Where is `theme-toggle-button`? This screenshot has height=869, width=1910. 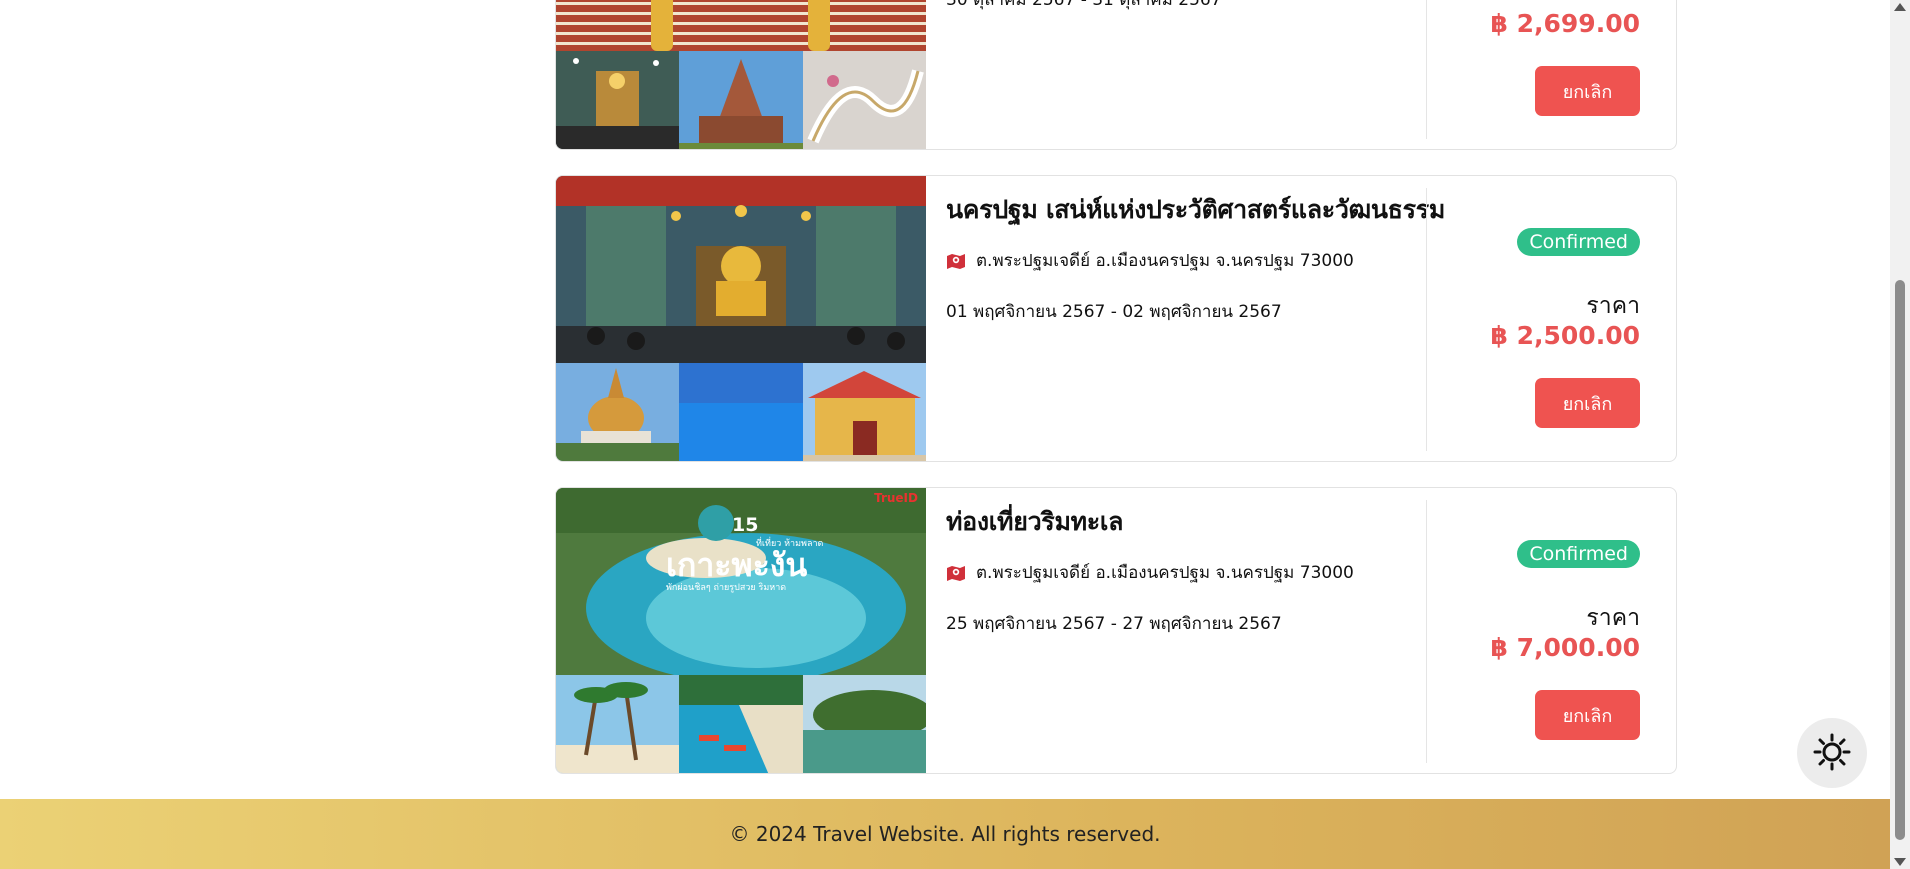
theme-toggle-button is located at coordinates (1832, 753).